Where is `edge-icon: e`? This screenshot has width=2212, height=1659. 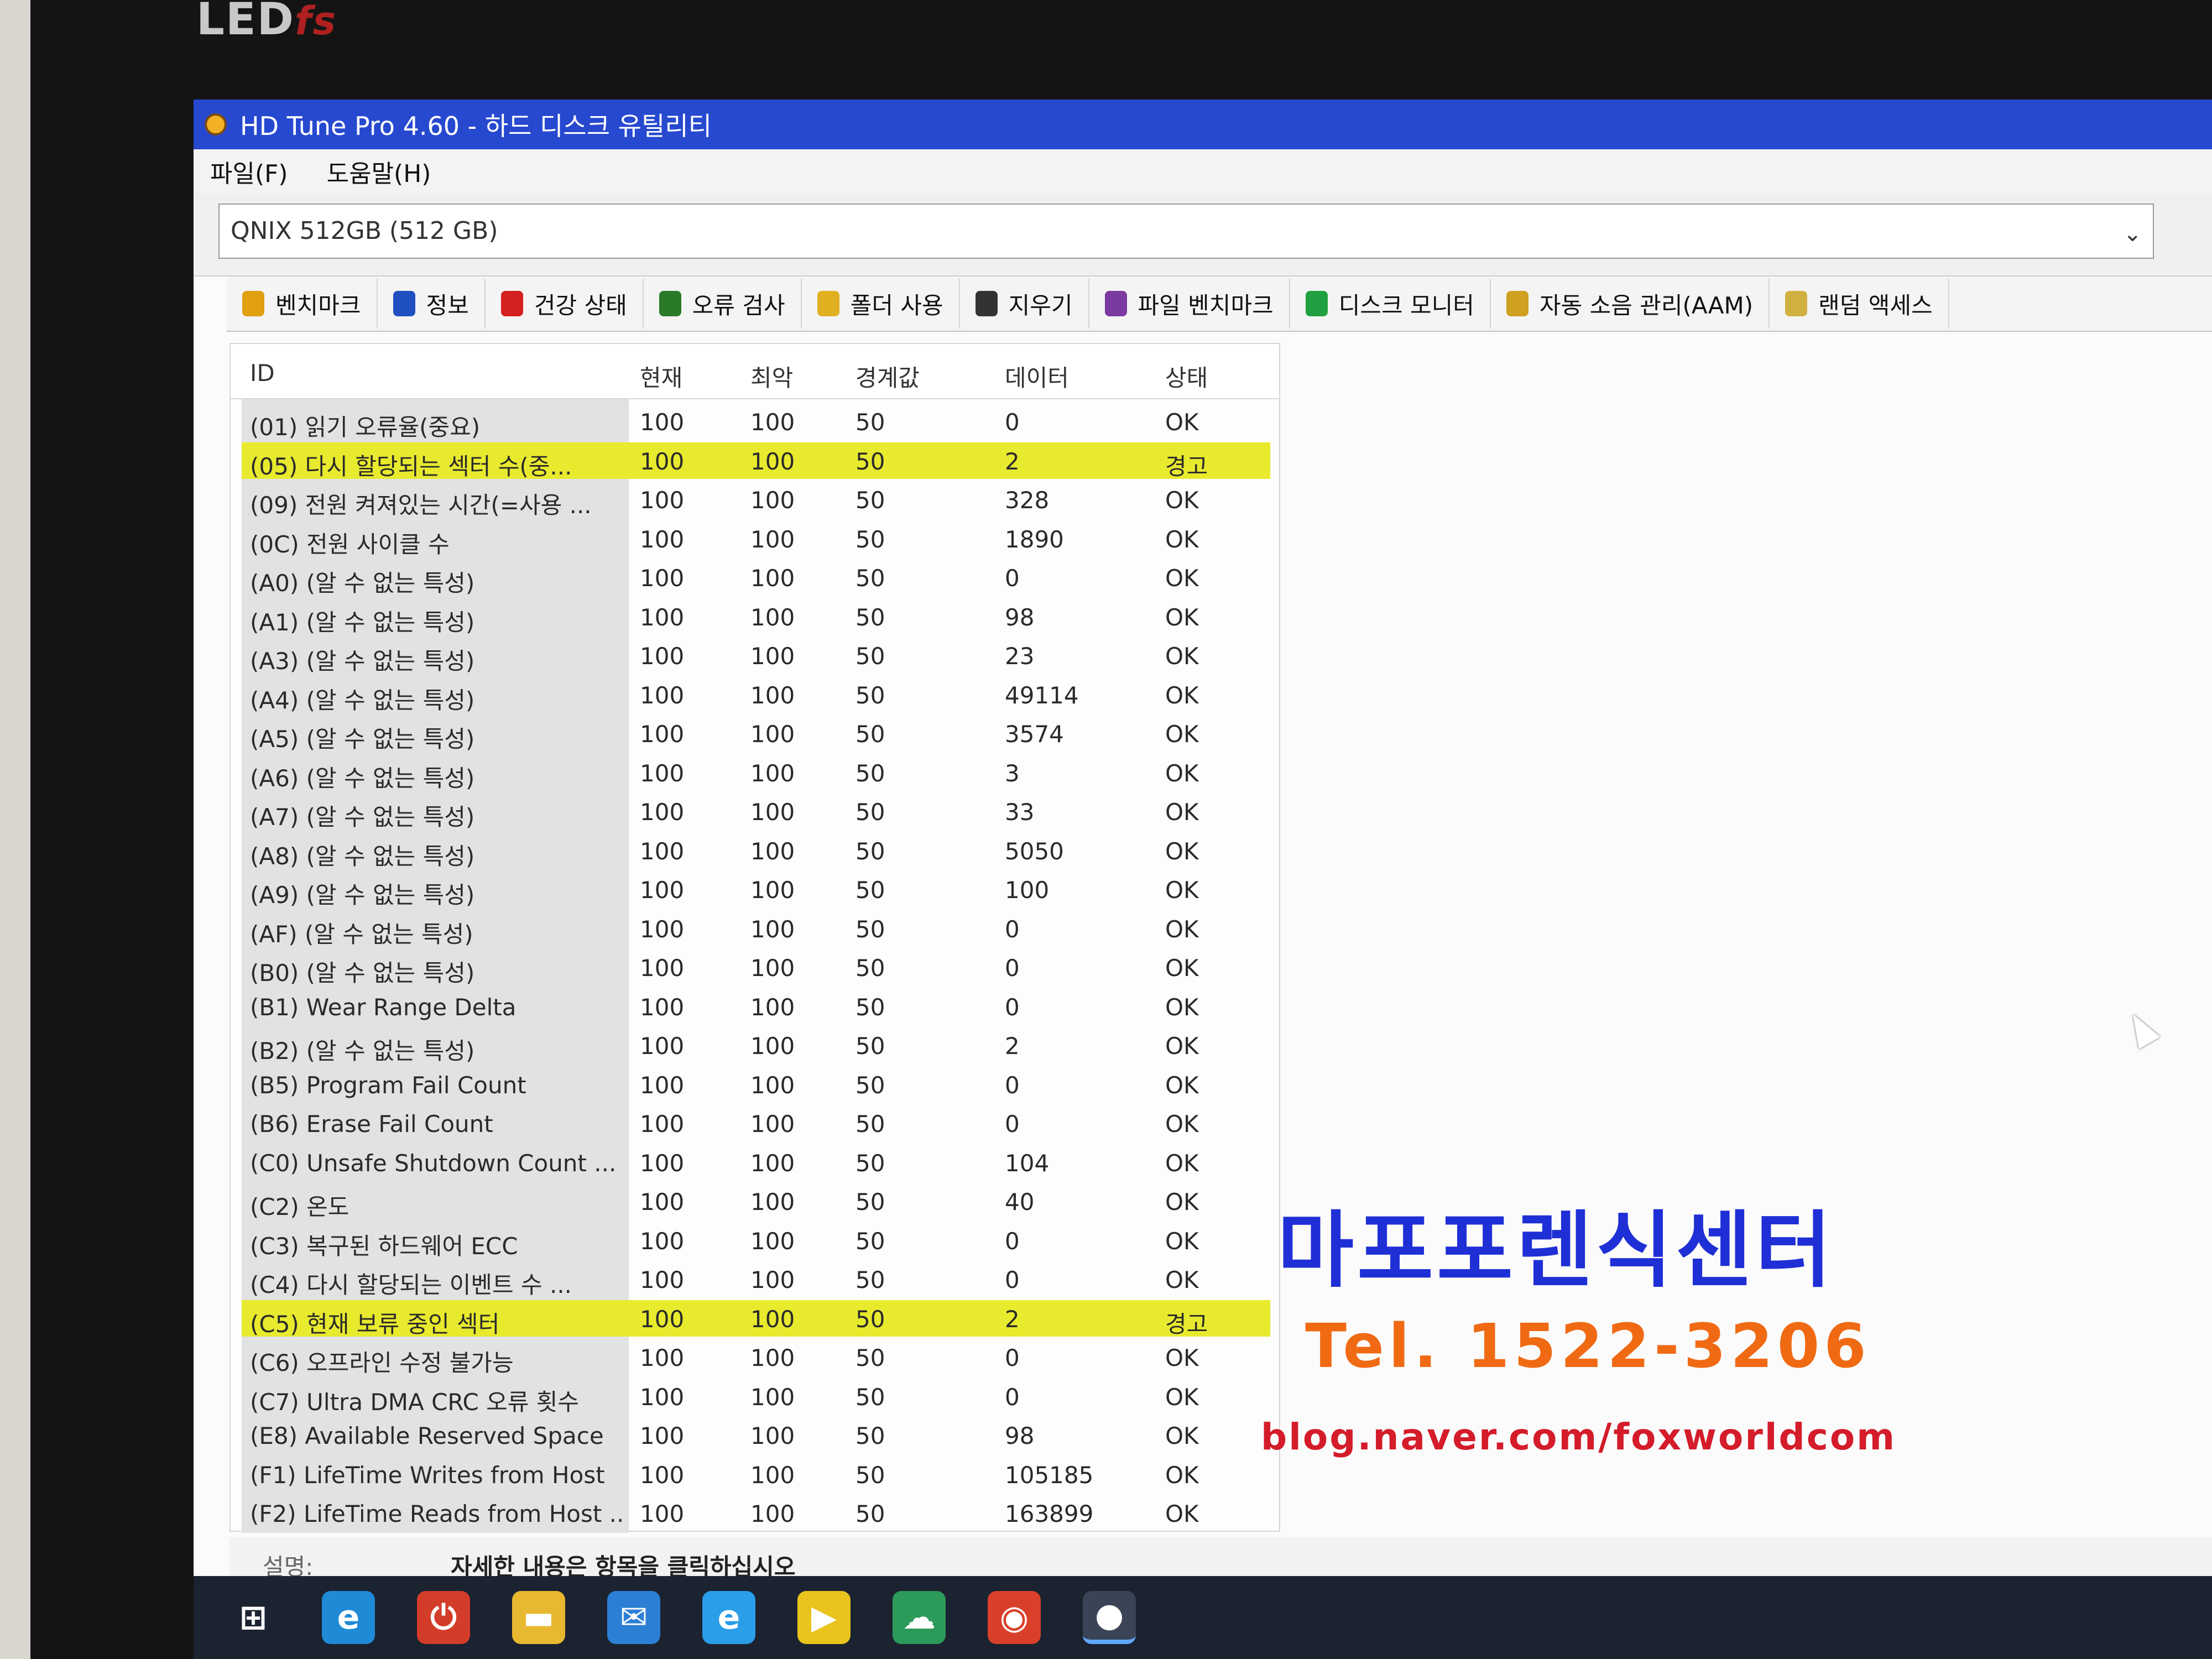 edge-icon: e is located at coordinates (348, 1618).